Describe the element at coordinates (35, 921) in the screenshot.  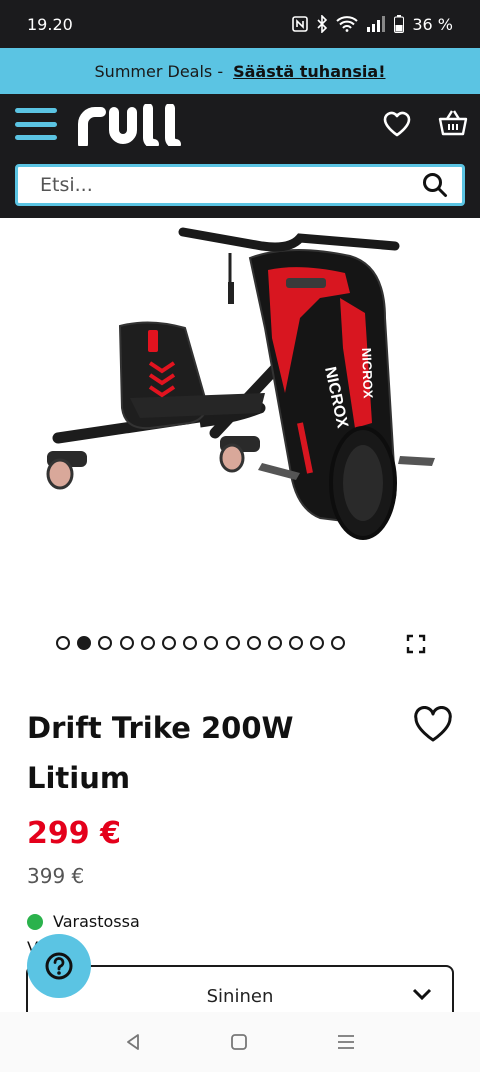
I see `in-stock-dot-icon` at that location.